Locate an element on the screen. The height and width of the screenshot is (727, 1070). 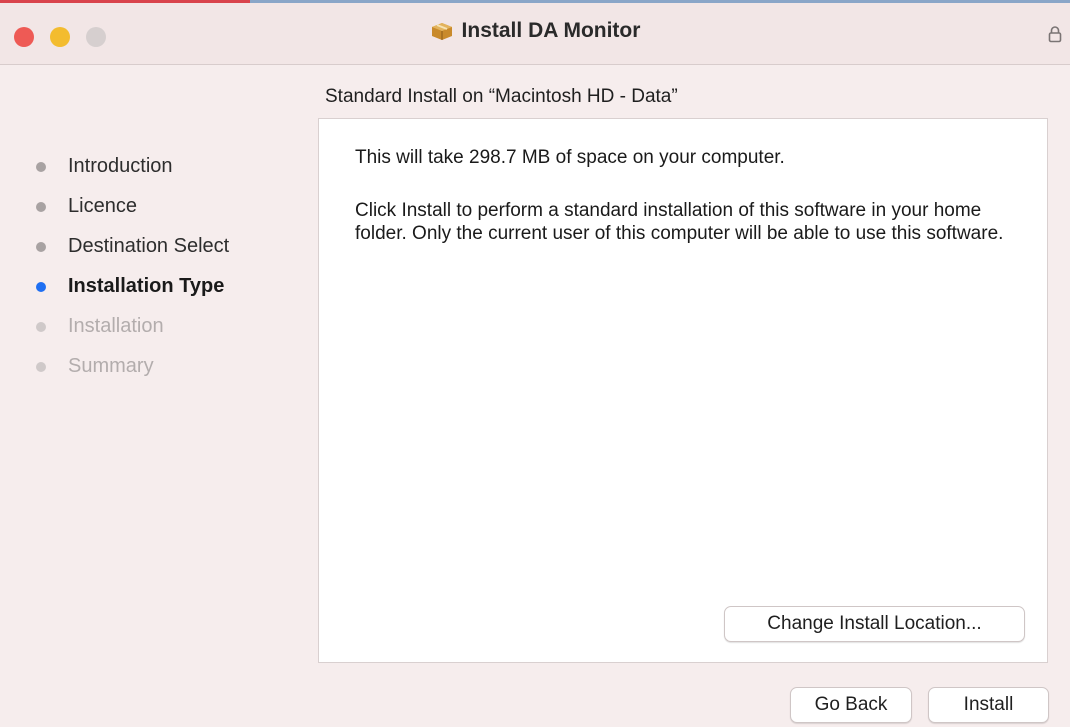
lock-icon is located at coordinates (1055, 36).